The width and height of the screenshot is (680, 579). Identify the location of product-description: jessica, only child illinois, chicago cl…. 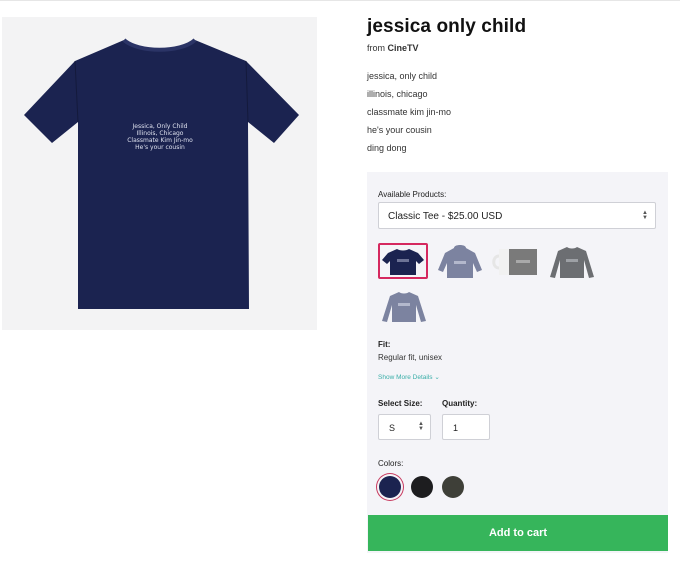
(409, 116).